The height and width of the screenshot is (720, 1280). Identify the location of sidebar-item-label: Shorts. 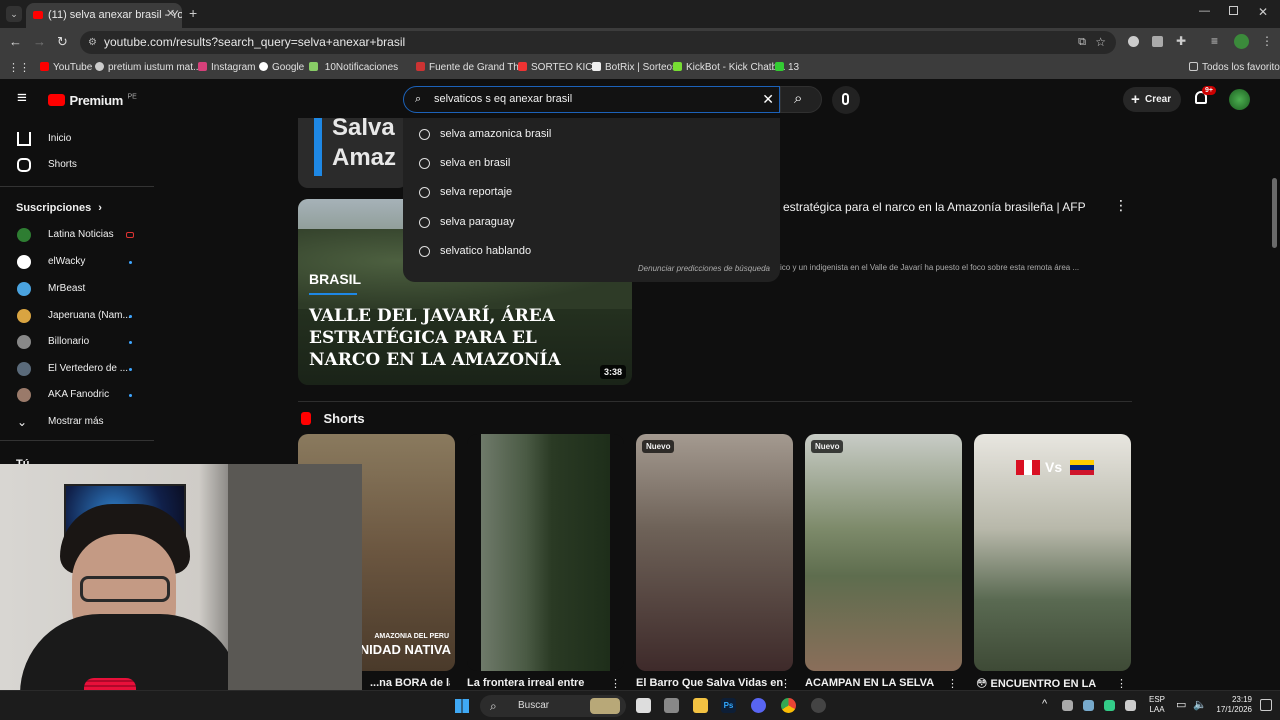
(62, 164).